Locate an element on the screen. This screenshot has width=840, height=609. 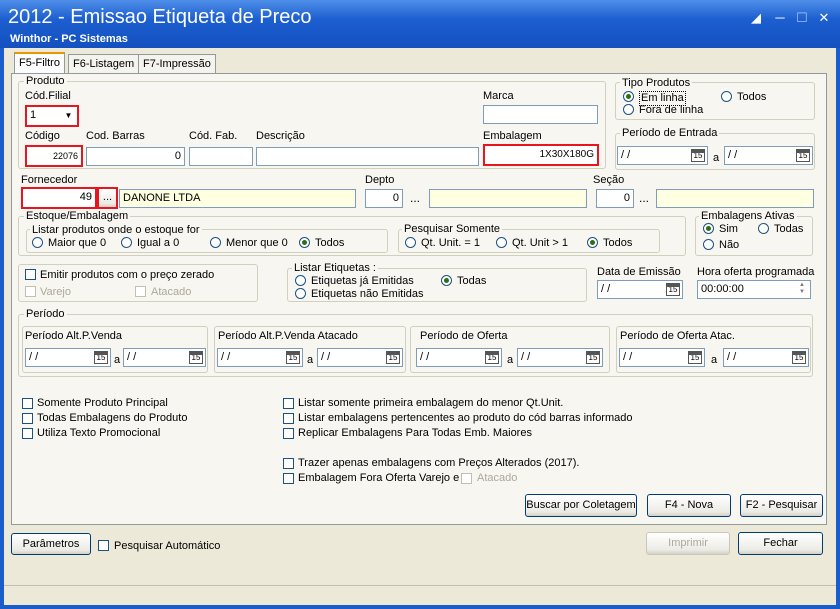
estoque-igual-radio is located at coordinates (126, 242).